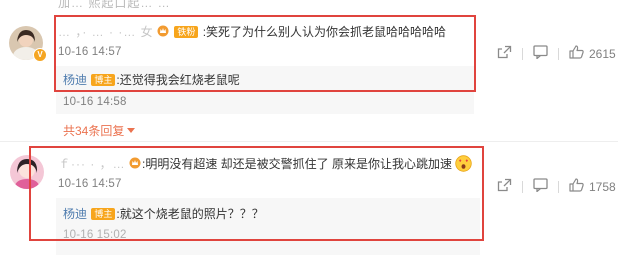 The width and height of the screenshot is (618, 255). What do you see at coordinates (40, 55) in the screenshot?
I see `verified-badge-icon: V` at bounding box center [40, 55].